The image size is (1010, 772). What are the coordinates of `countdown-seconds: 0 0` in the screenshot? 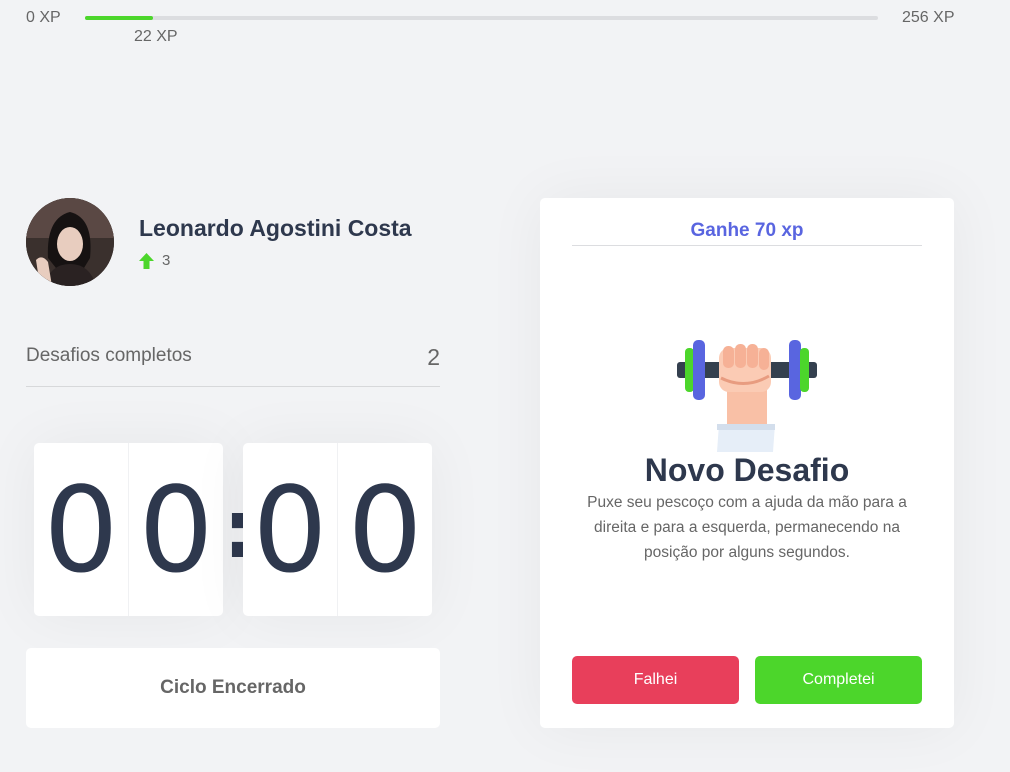 It's located at (337, 529).